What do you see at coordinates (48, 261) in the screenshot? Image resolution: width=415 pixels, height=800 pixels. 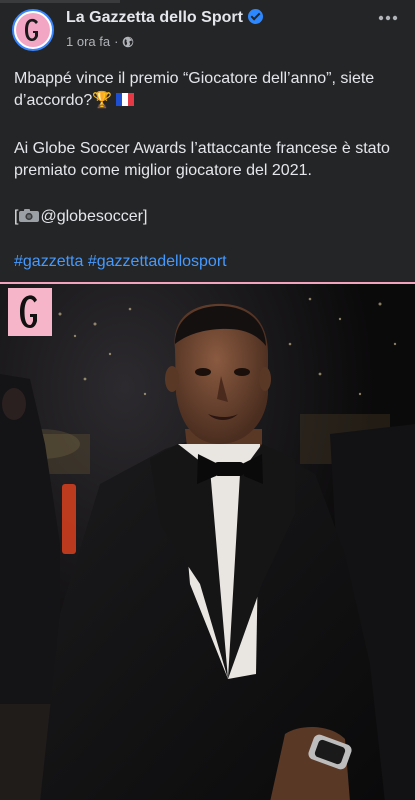 I see `hashtag-link: #gazzetta` at bounding box center [48, 261].